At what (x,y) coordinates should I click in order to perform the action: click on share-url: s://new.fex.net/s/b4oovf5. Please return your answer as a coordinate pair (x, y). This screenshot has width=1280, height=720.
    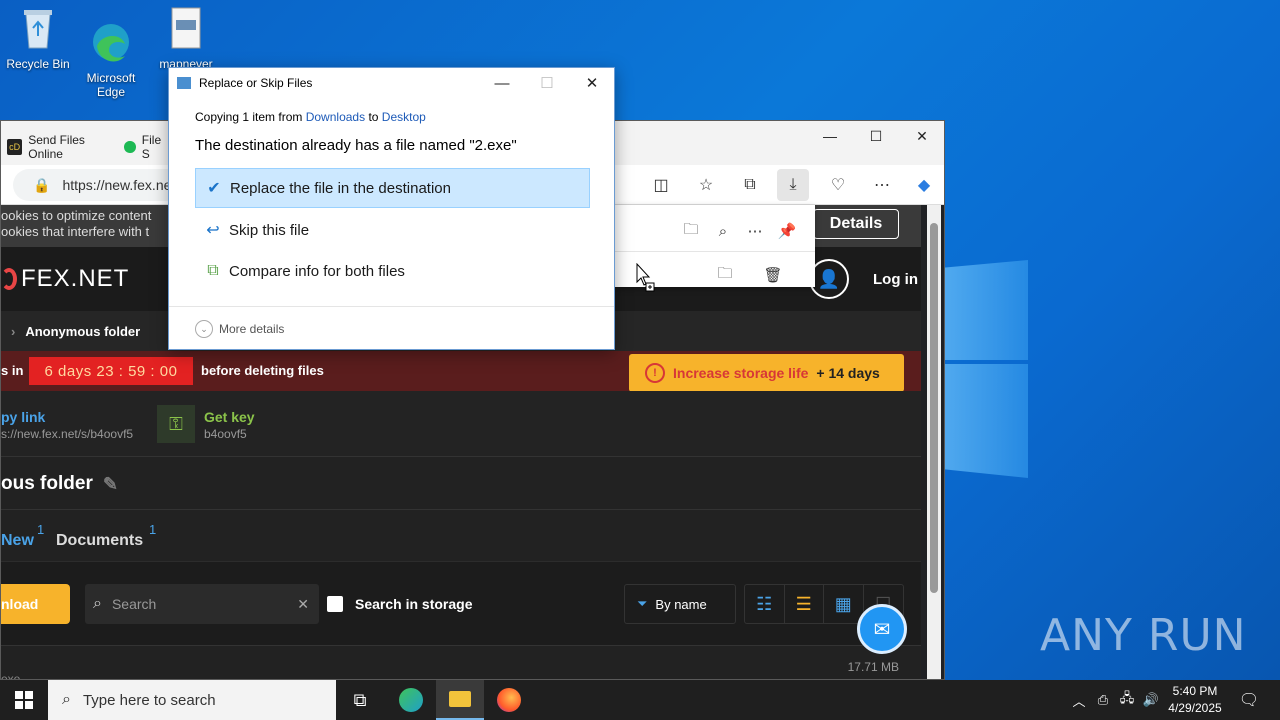
    Looking at the image, I should click on (67, 434).